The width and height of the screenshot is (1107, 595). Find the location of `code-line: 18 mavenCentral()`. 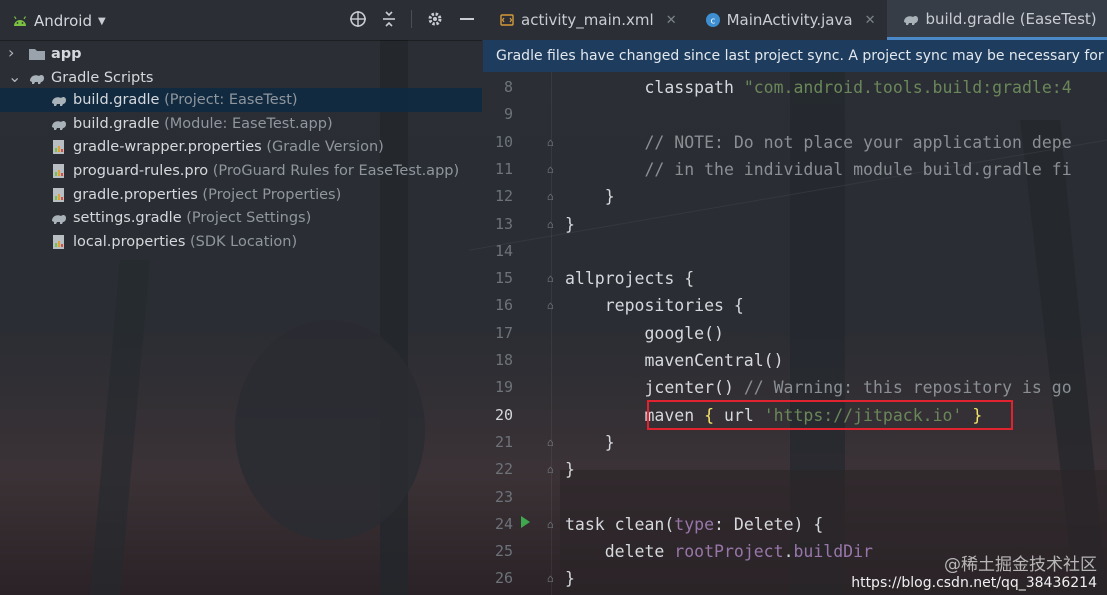

code-line: 18 mavenCentral() is located at coordinates (795, 360).